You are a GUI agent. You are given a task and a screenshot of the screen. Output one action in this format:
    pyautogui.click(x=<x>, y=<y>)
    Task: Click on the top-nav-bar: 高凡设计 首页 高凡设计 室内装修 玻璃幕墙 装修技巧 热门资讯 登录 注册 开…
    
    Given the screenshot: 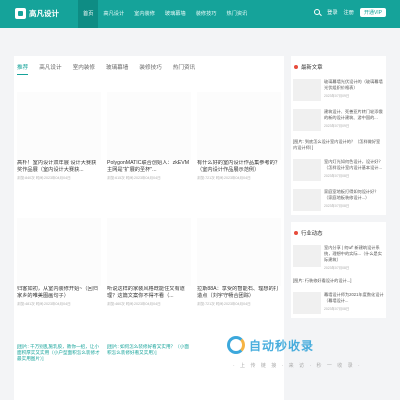 What is the action you would take?
    pyautogui.click(x=200, y=14)
    